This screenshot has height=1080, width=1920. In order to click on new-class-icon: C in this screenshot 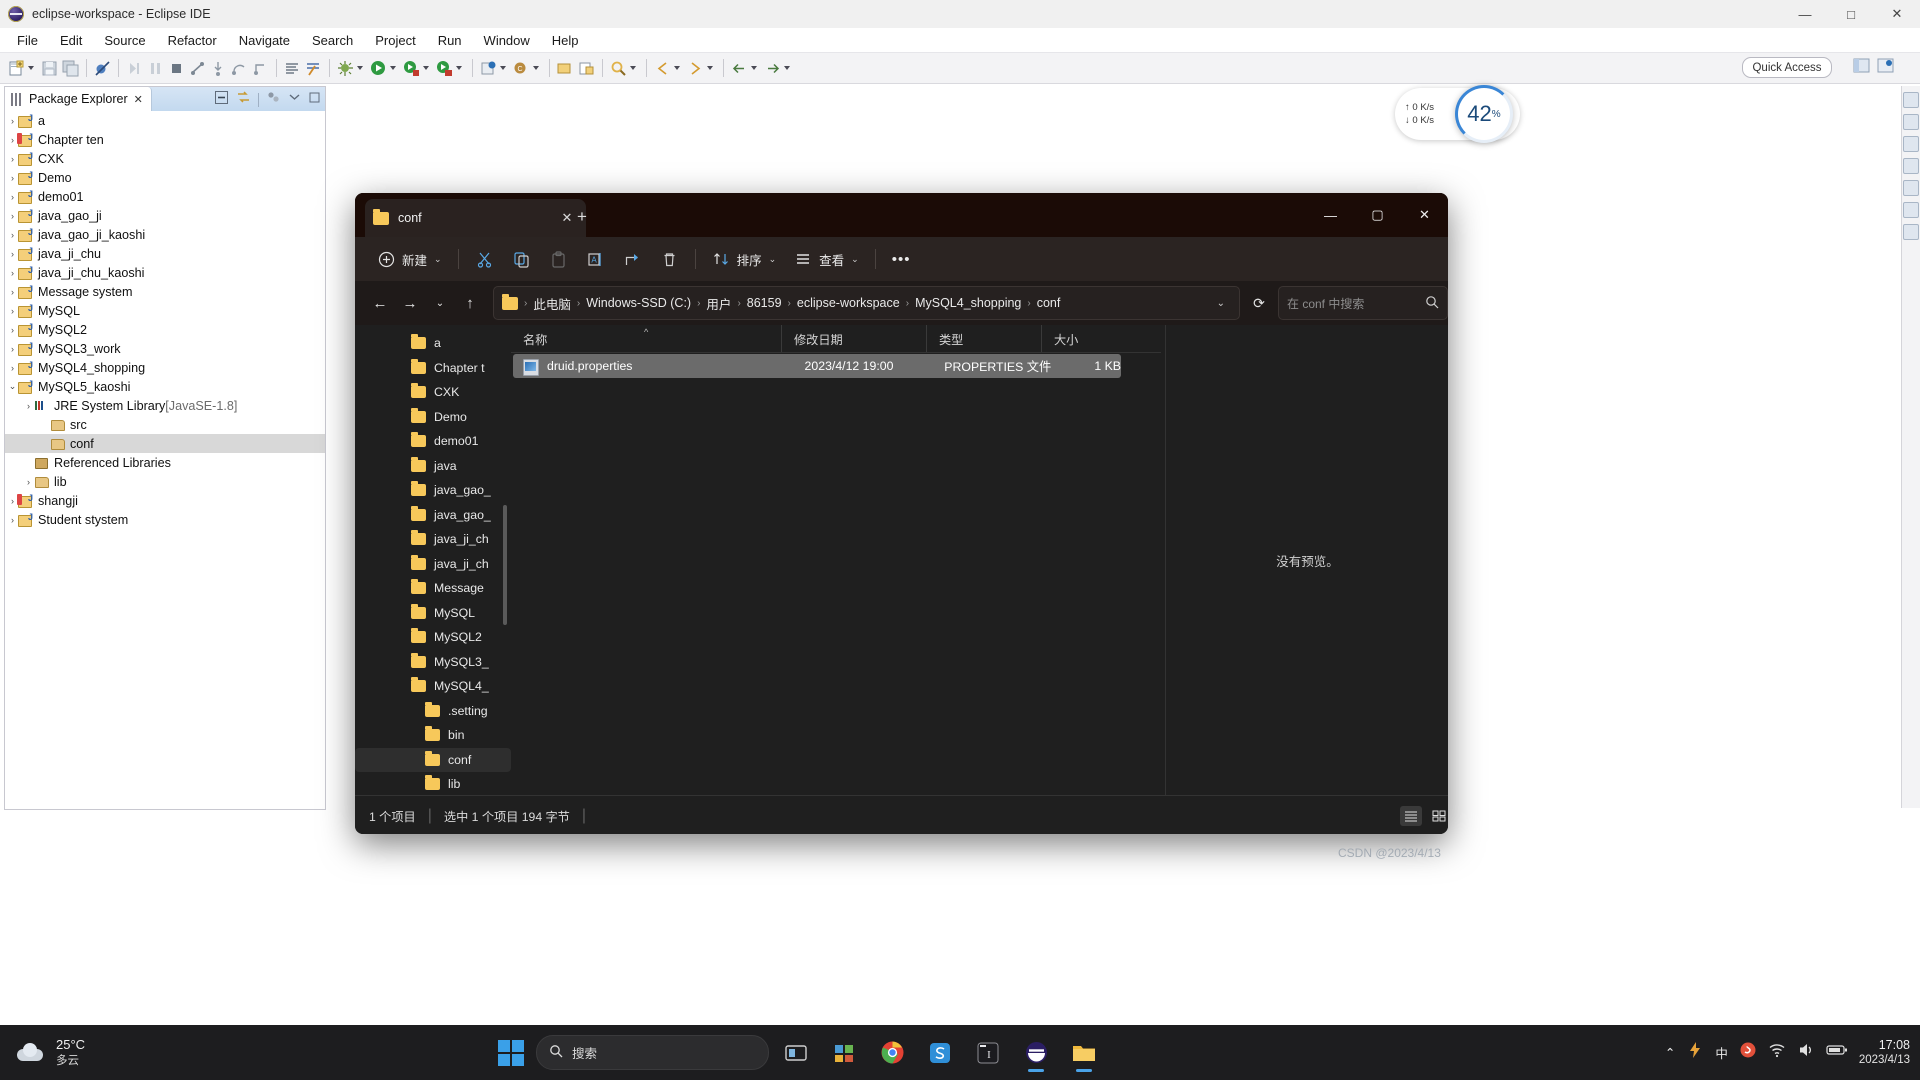, I will do `click(521, 68)`.